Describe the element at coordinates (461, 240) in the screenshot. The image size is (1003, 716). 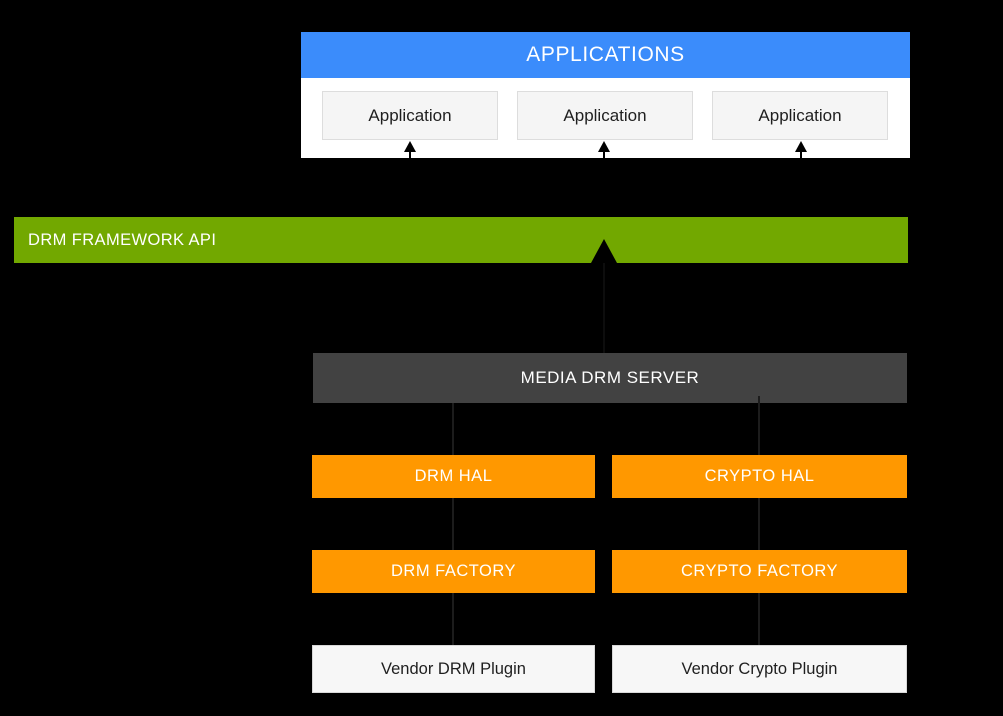
I see `drm-framework-api-bar: DRM FRAMEWORK API` at that location.